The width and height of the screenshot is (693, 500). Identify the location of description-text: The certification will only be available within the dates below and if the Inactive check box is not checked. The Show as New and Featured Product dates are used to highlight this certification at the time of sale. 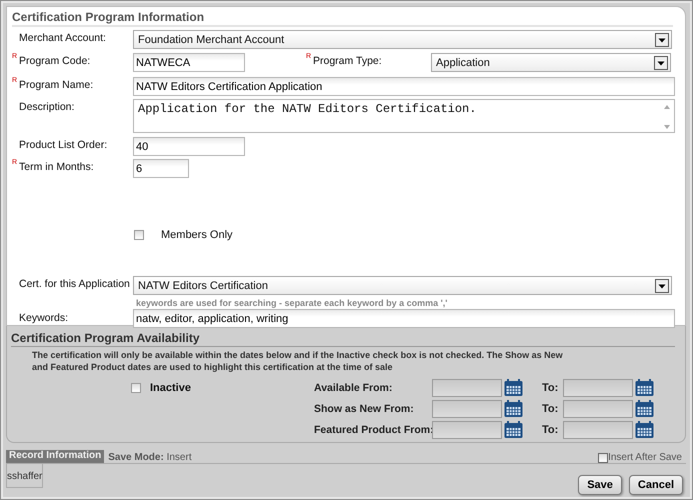
(298, 361).